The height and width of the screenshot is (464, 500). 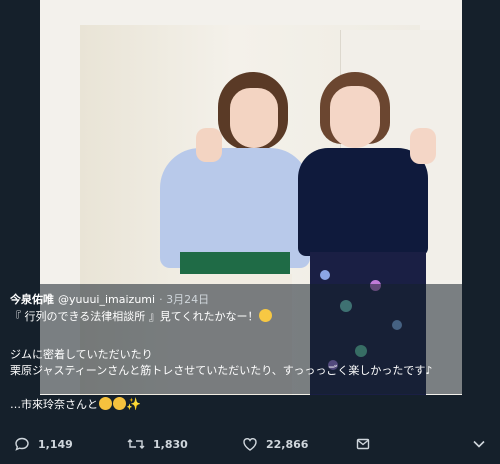 I want to click on photo-person-left-belt, so click(x=235, y=263).